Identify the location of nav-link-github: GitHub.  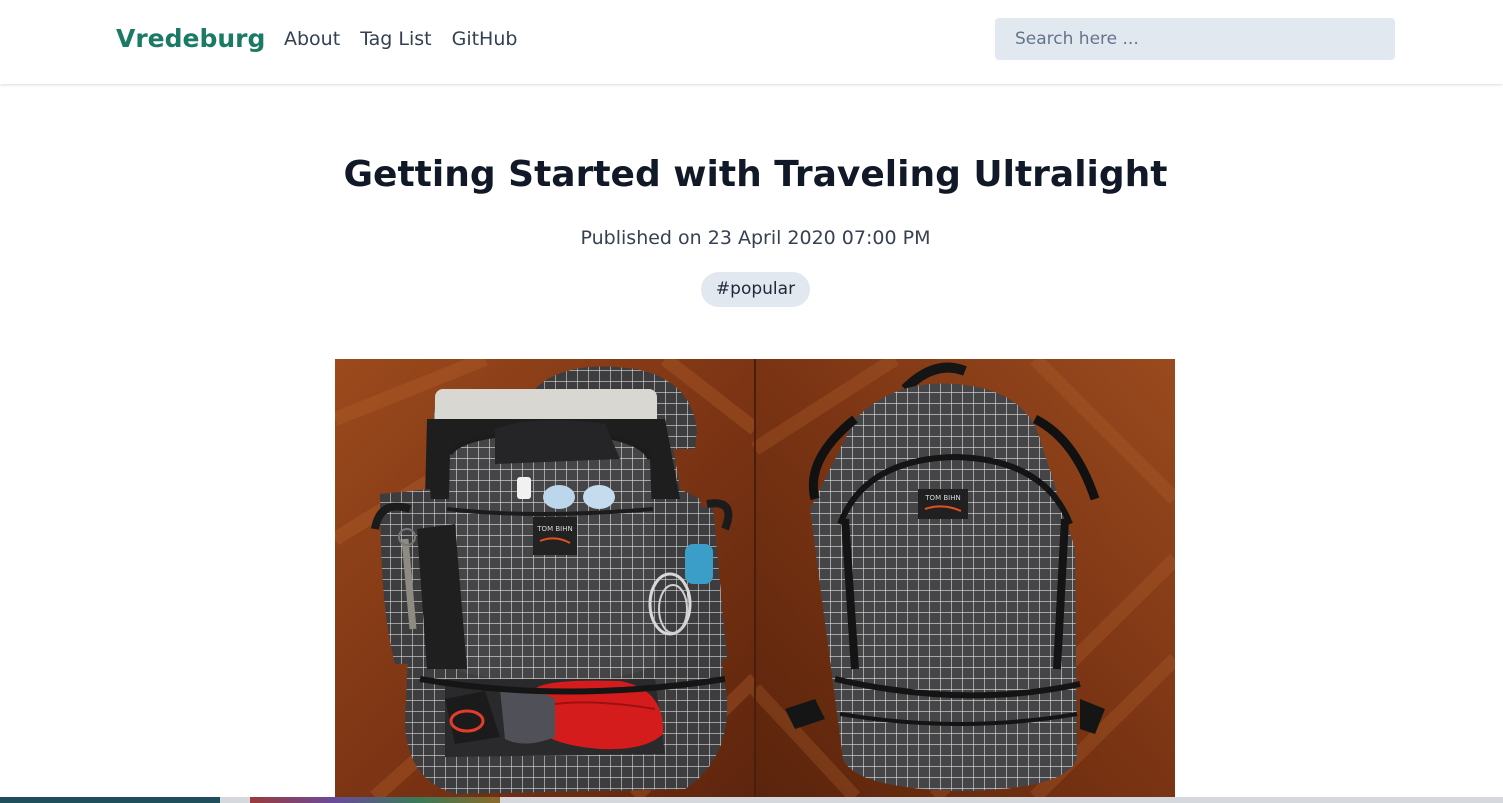
(485, 39).